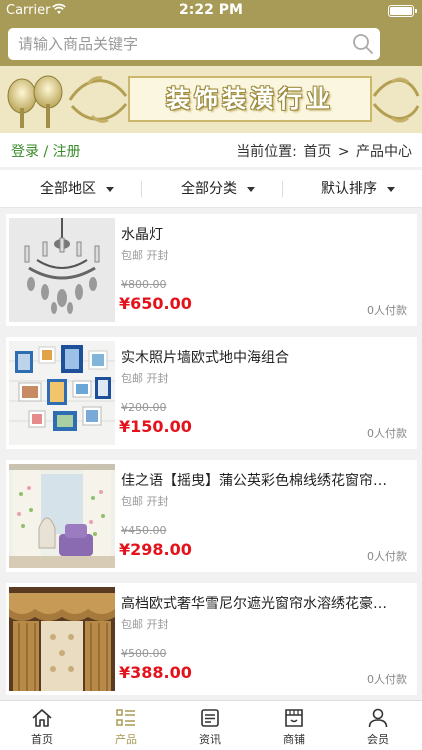  What do you see at coordinates (363, 44) in the screenshot?
I see `search-icon` at bounding box center [363, 44].